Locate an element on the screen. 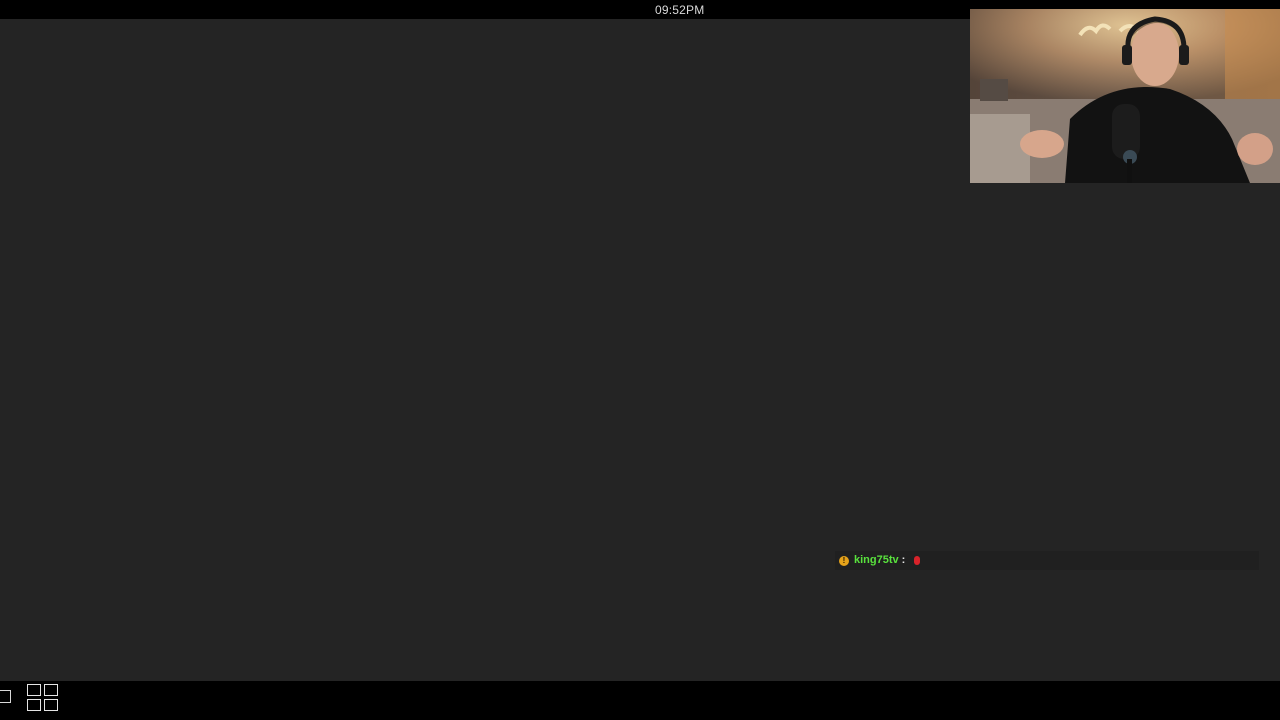 This screenshot has height=720, width=1280. webcam-feed-icon is located at coordinates (1125, 96).